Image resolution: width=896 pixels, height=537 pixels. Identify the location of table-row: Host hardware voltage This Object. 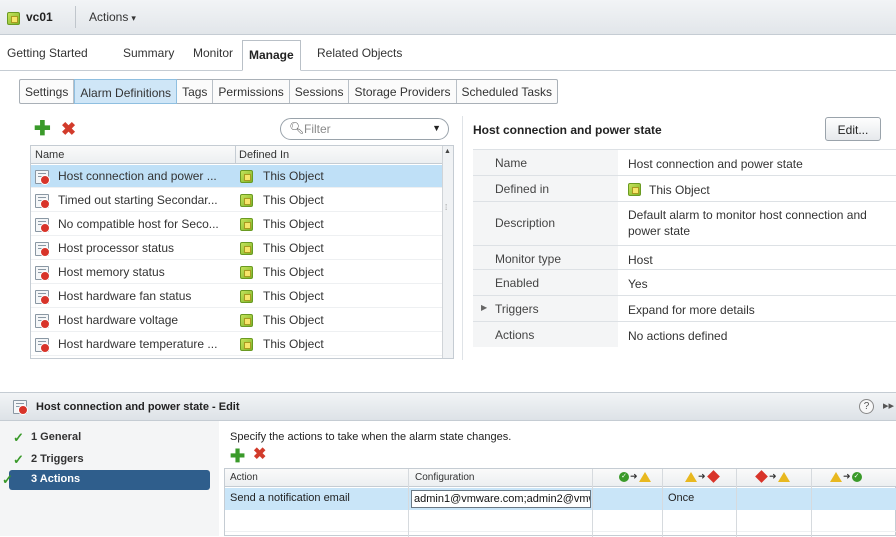
(237, 320).